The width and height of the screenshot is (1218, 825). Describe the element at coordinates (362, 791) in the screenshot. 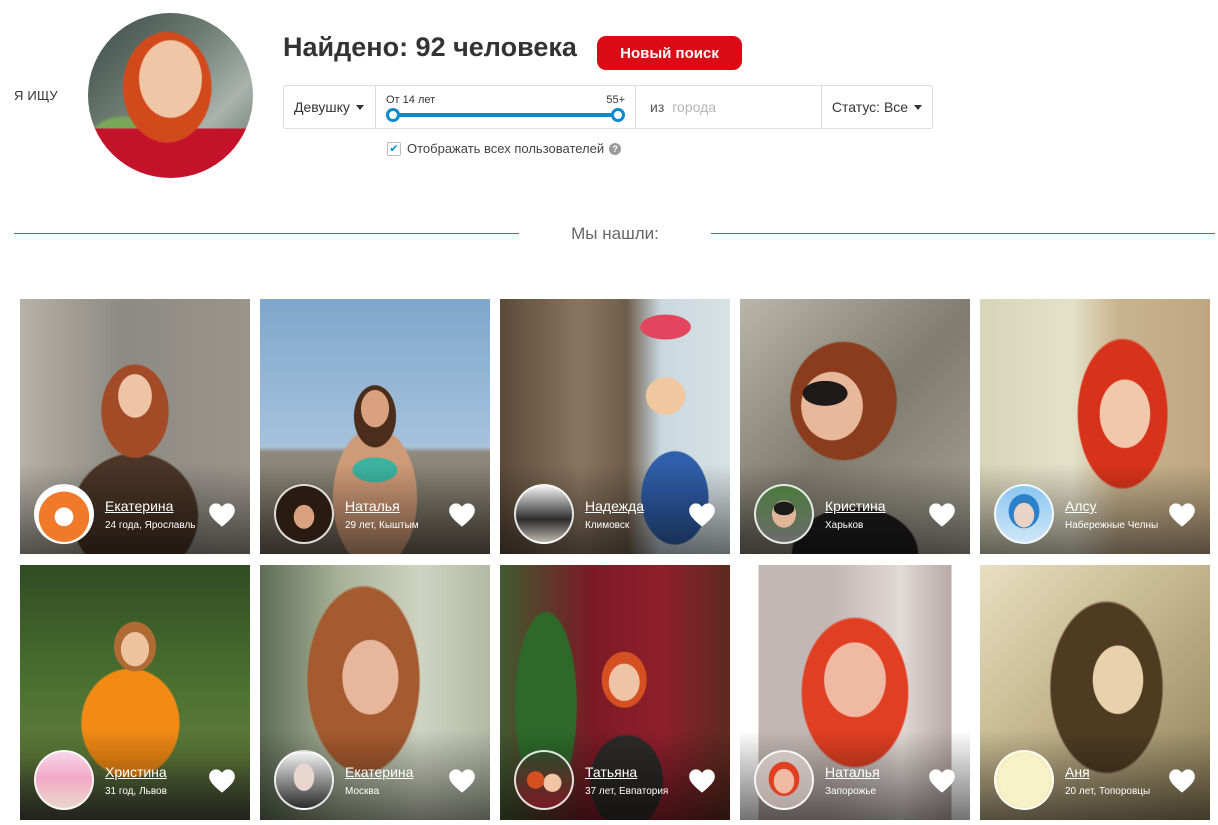

I see `card-meta: Москва` at that location.